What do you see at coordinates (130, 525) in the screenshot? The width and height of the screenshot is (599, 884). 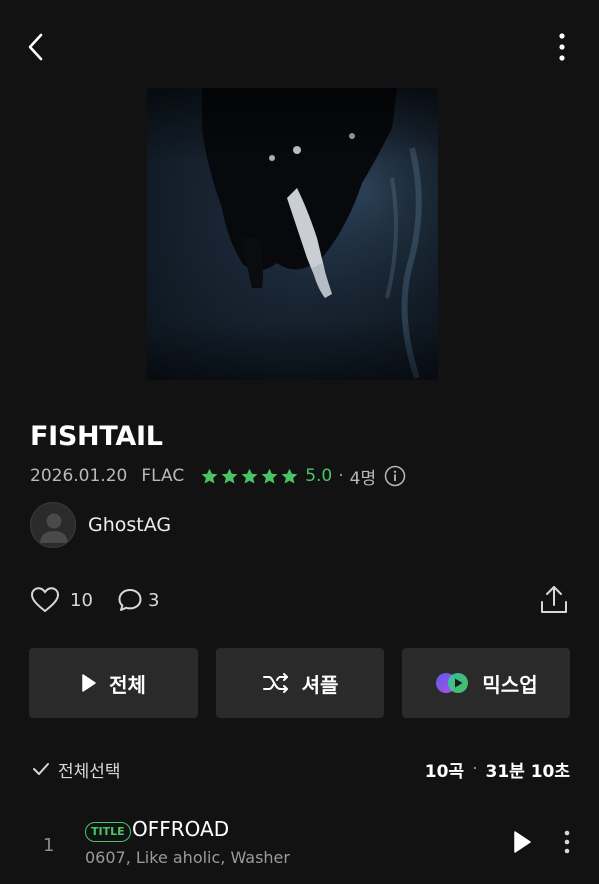 I see `artist-name: GhostAG` at bounding box center [130, 525].